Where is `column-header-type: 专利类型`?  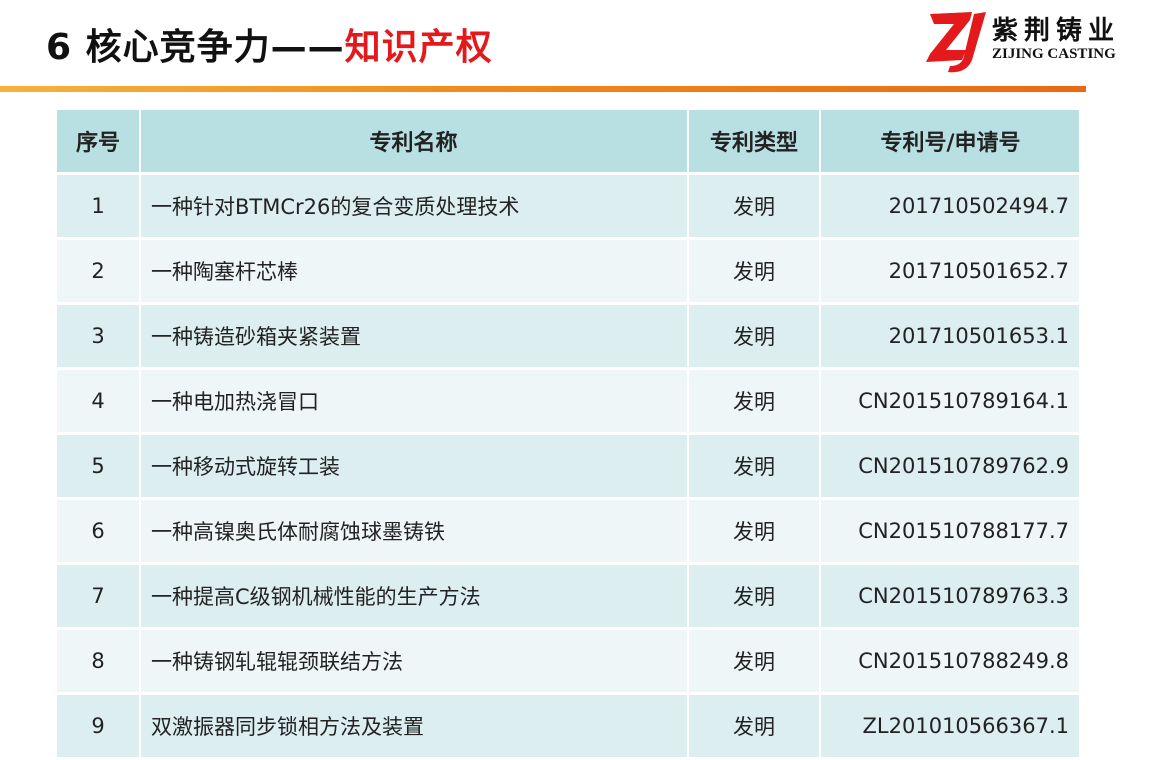
column-header-type: 专利类型 is located at coordinates (754, 142).